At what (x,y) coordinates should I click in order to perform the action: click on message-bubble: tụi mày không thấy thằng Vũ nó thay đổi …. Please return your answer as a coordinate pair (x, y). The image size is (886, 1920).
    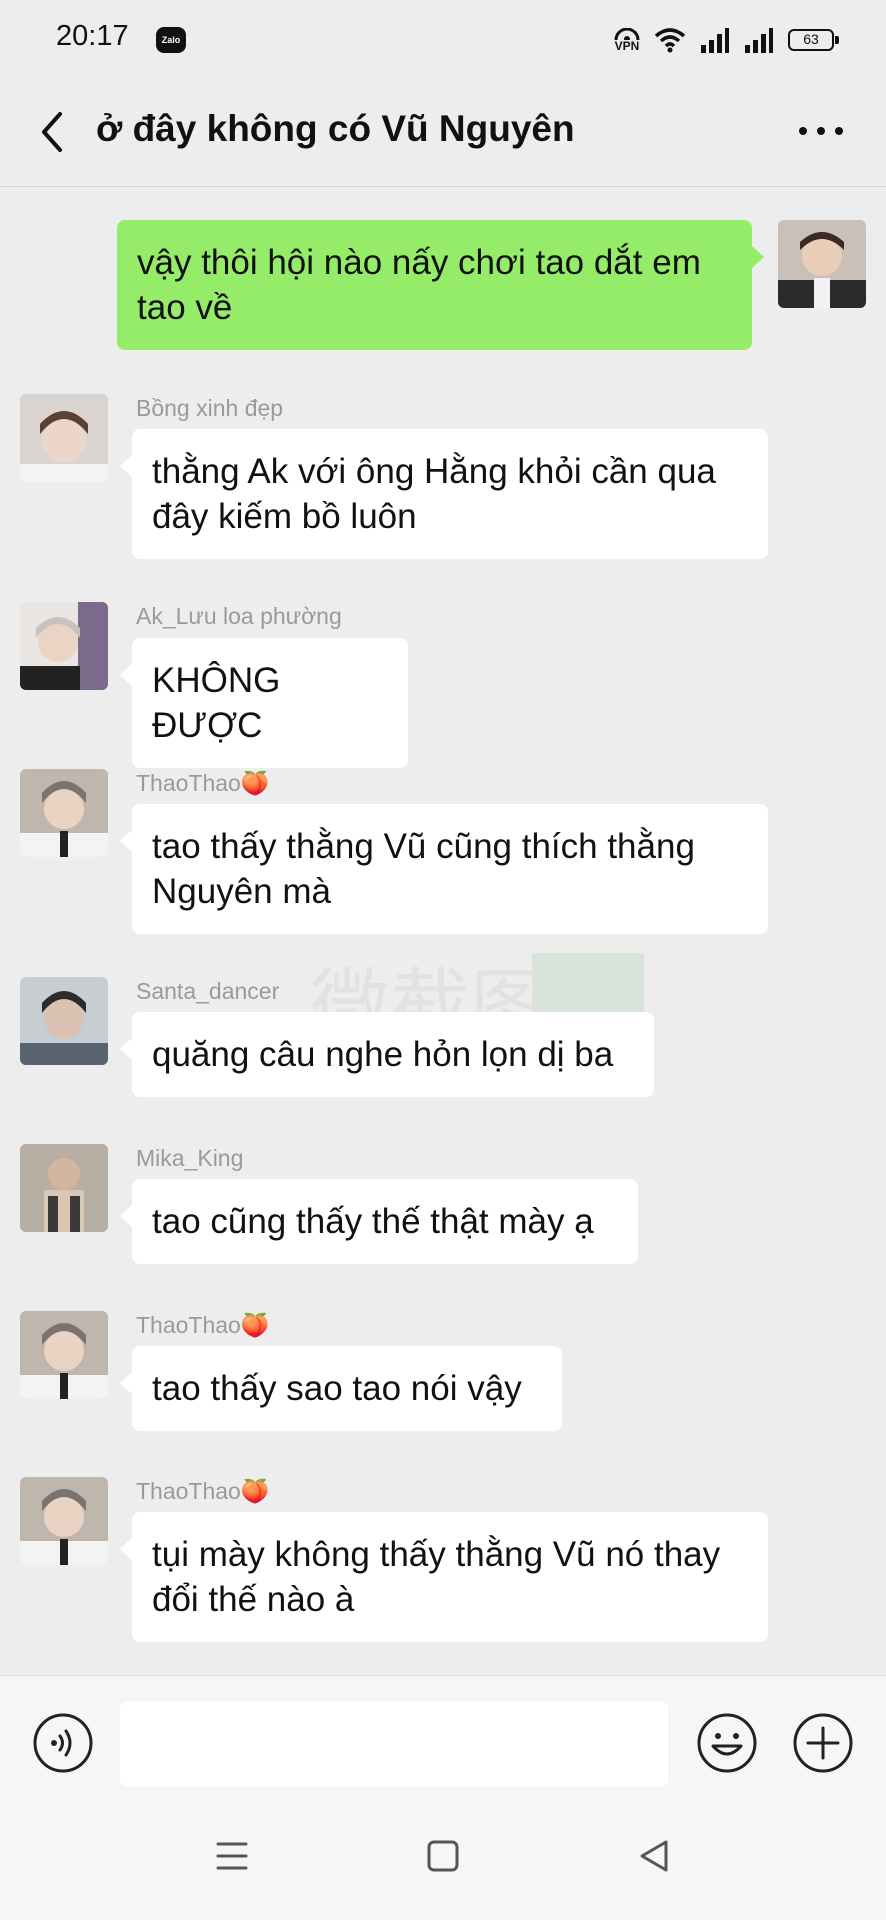
    Looking at the image, I should click on (444, 1577).